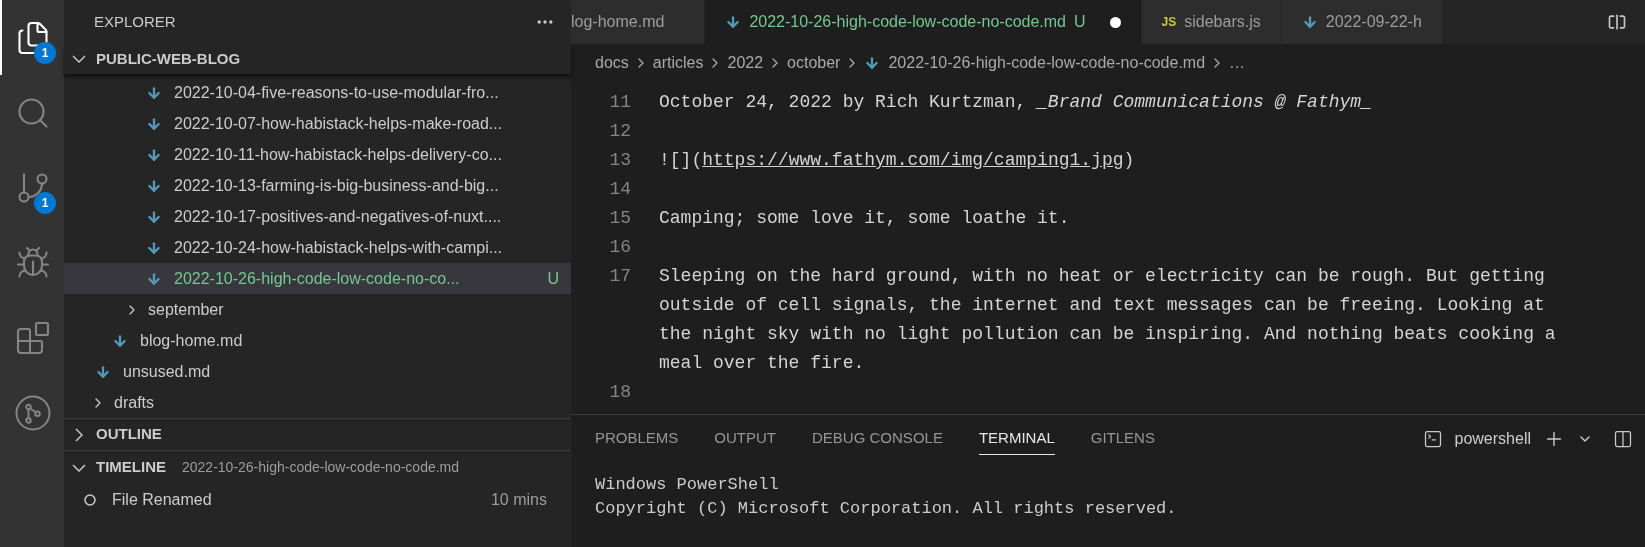 The height and width of the screenshot is (547, 1645). What do you see at coordinates (687, 485) in the screenshot?
I see `terminal-line: Windows PowerShell` at bounding box center [687, 485].